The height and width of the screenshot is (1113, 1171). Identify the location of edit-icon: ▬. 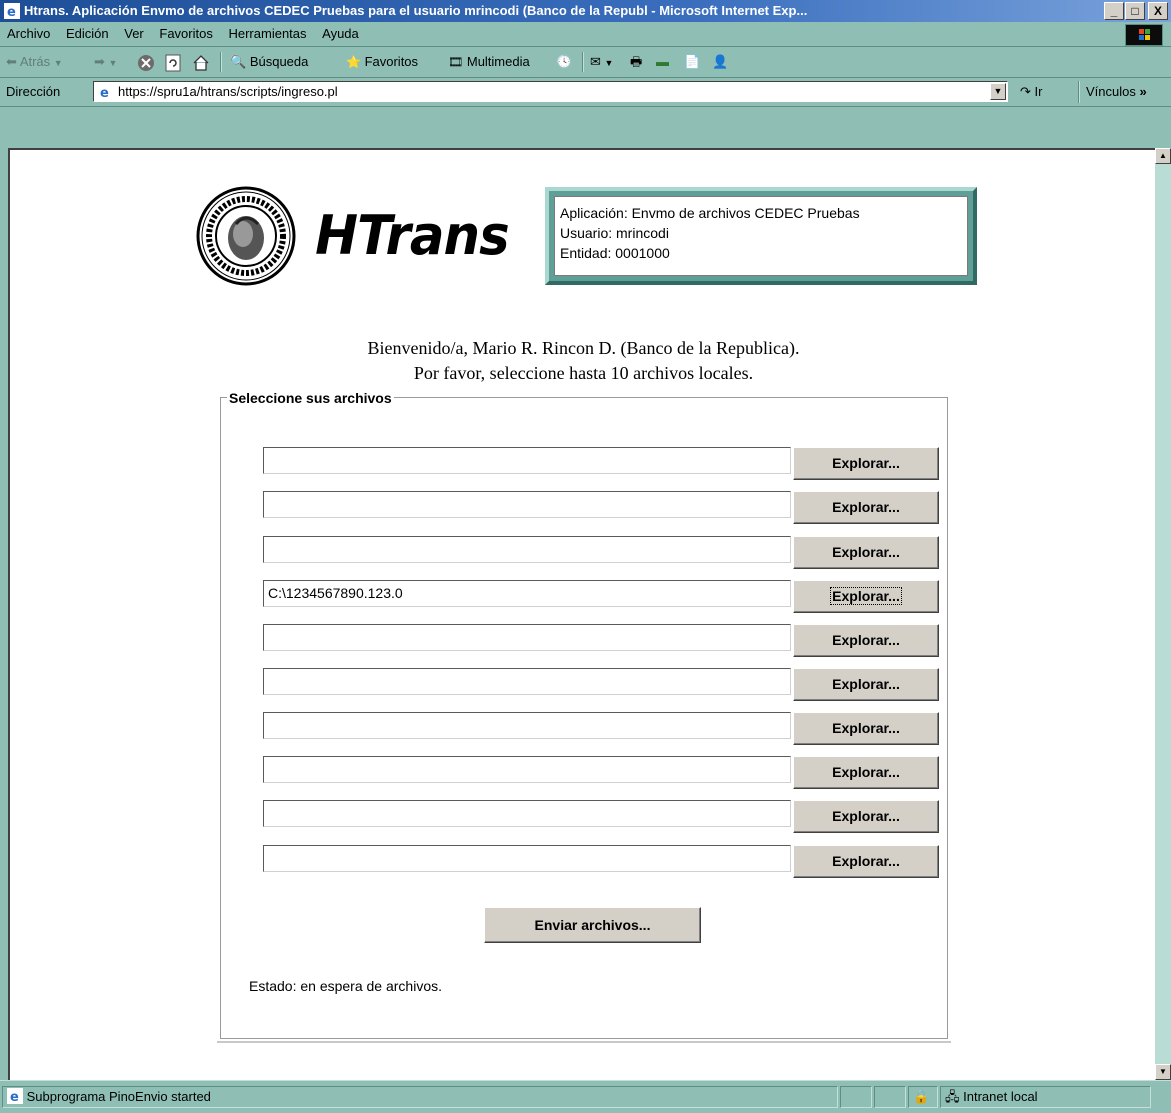
(662, 61).